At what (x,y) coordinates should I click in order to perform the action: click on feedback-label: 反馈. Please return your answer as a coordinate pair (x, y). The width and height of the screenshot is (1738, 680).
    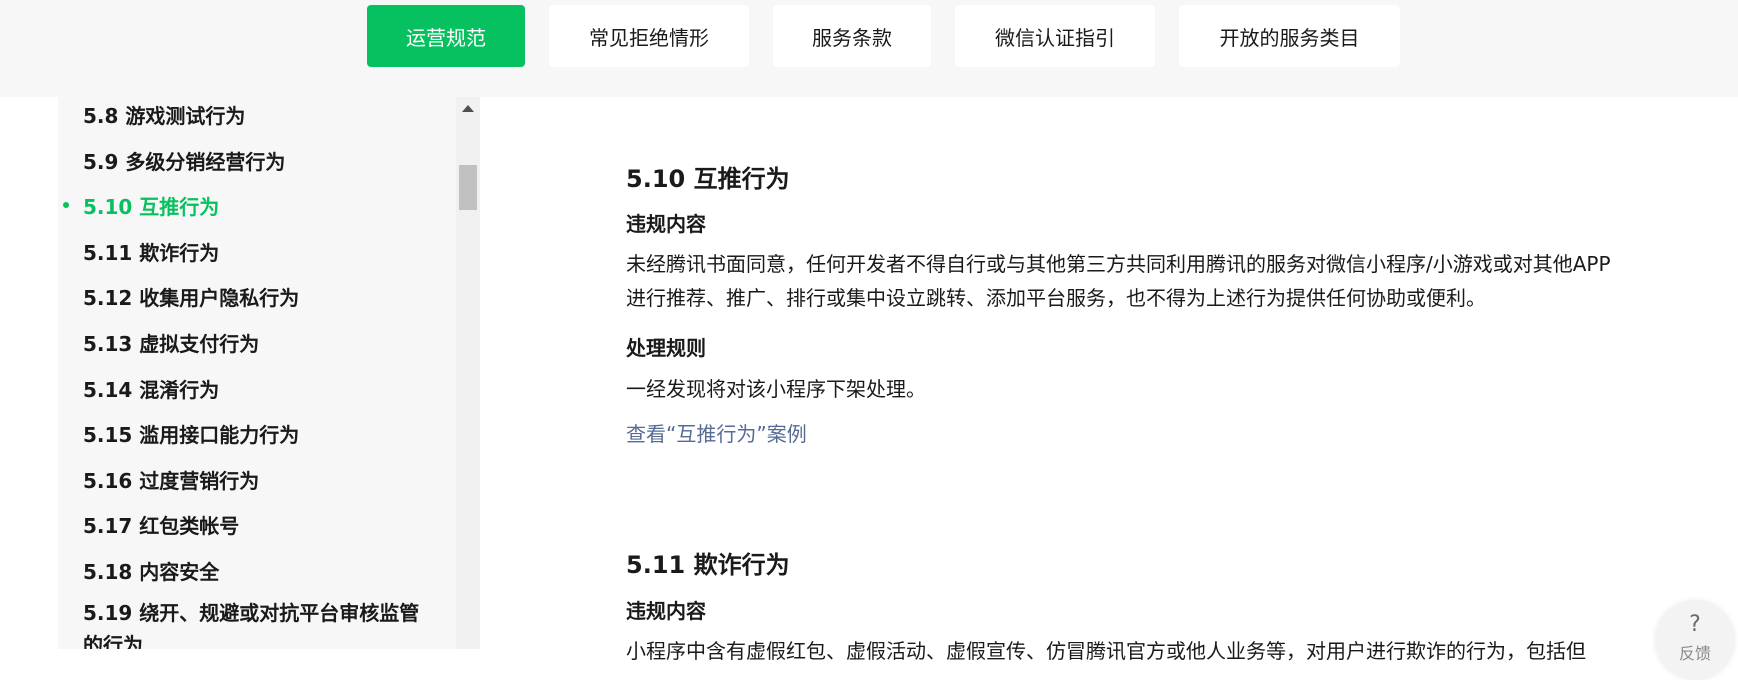
    Looking at the image, I should click on (1694, 653).